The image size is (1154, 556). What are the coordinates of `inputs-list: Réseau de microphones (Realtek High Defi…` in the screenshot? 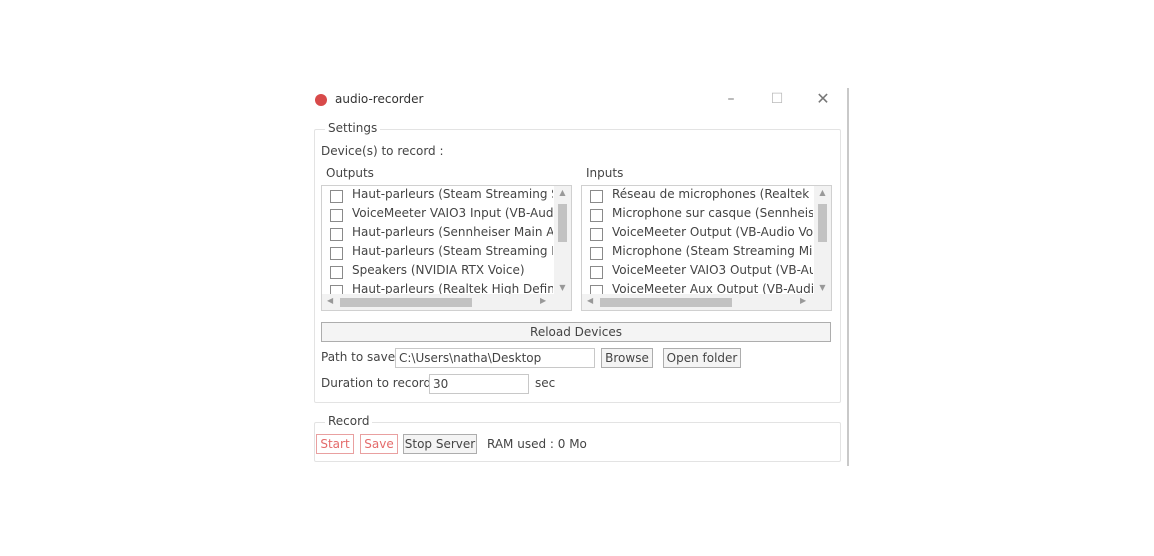 It's located at (697, 240).